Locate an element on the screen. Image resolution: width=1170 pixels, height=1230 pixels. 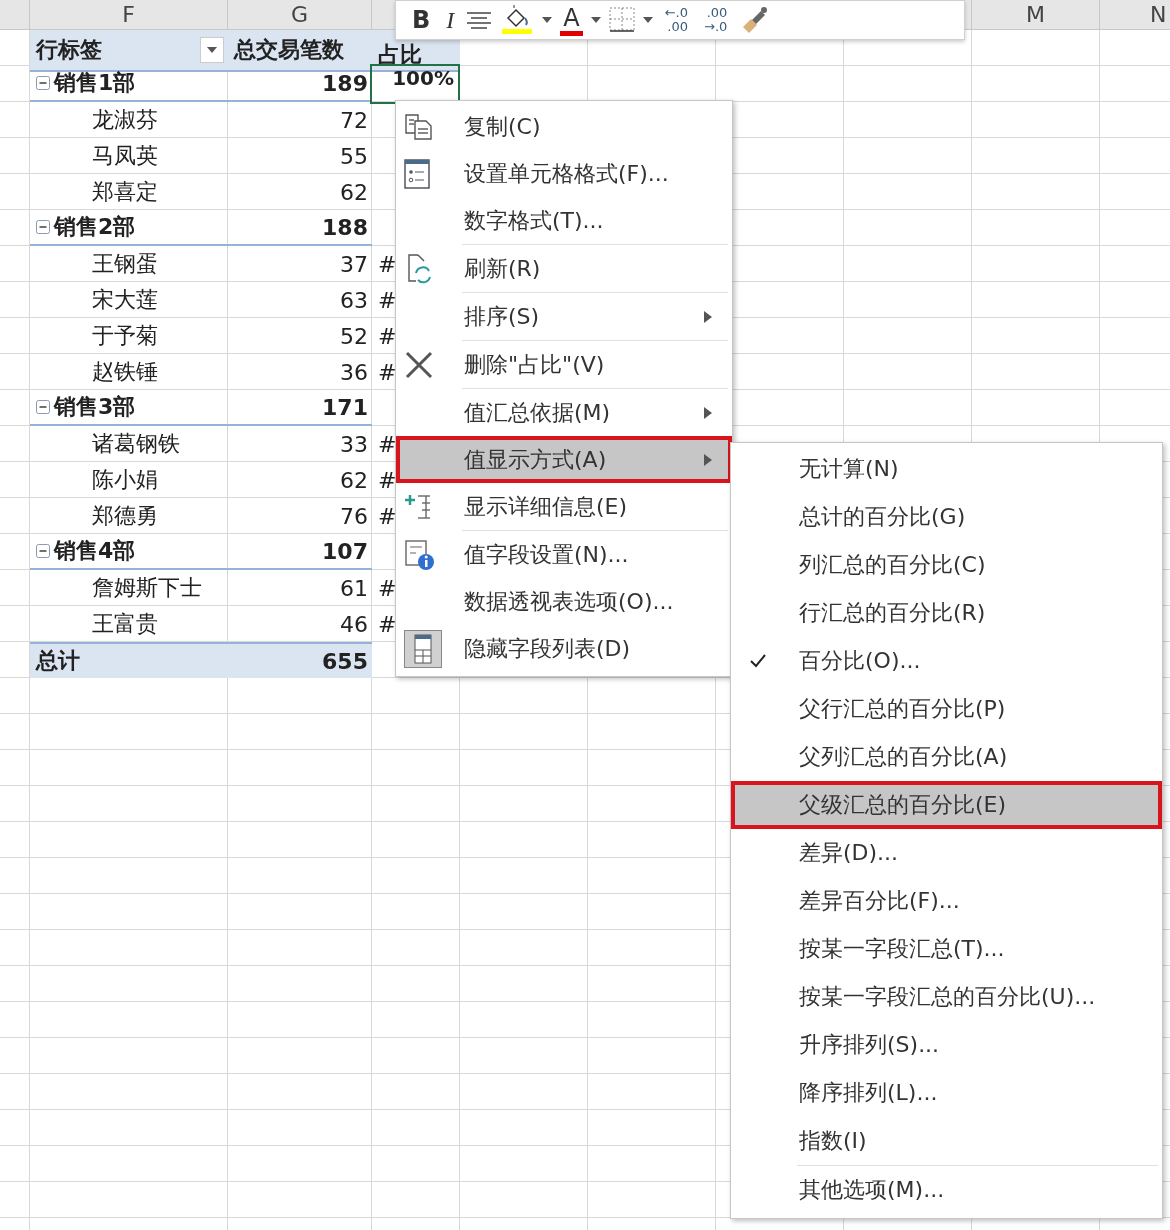
group-count-cell: 107 is located at coordinates (300, 552).